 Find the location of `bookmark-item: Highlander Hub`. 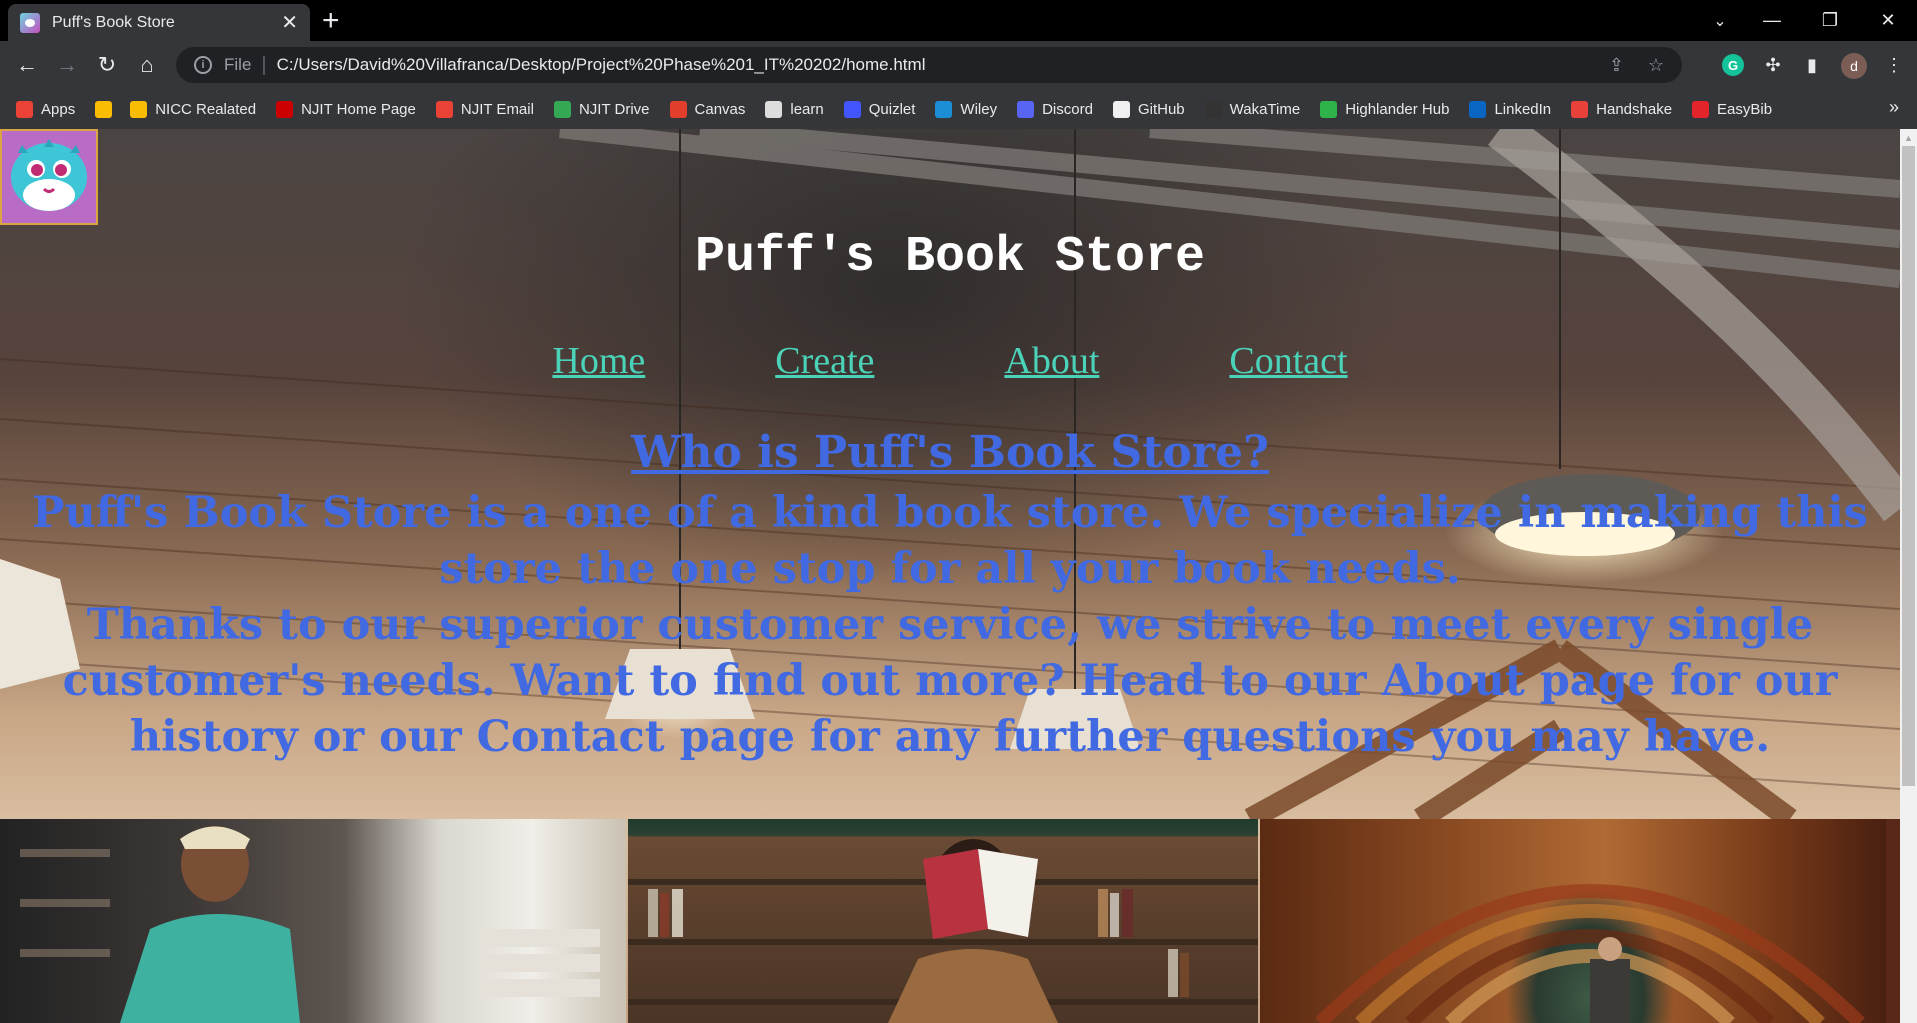

bookmark-item: Highlander Hub is located at coordinates (1385, 109).